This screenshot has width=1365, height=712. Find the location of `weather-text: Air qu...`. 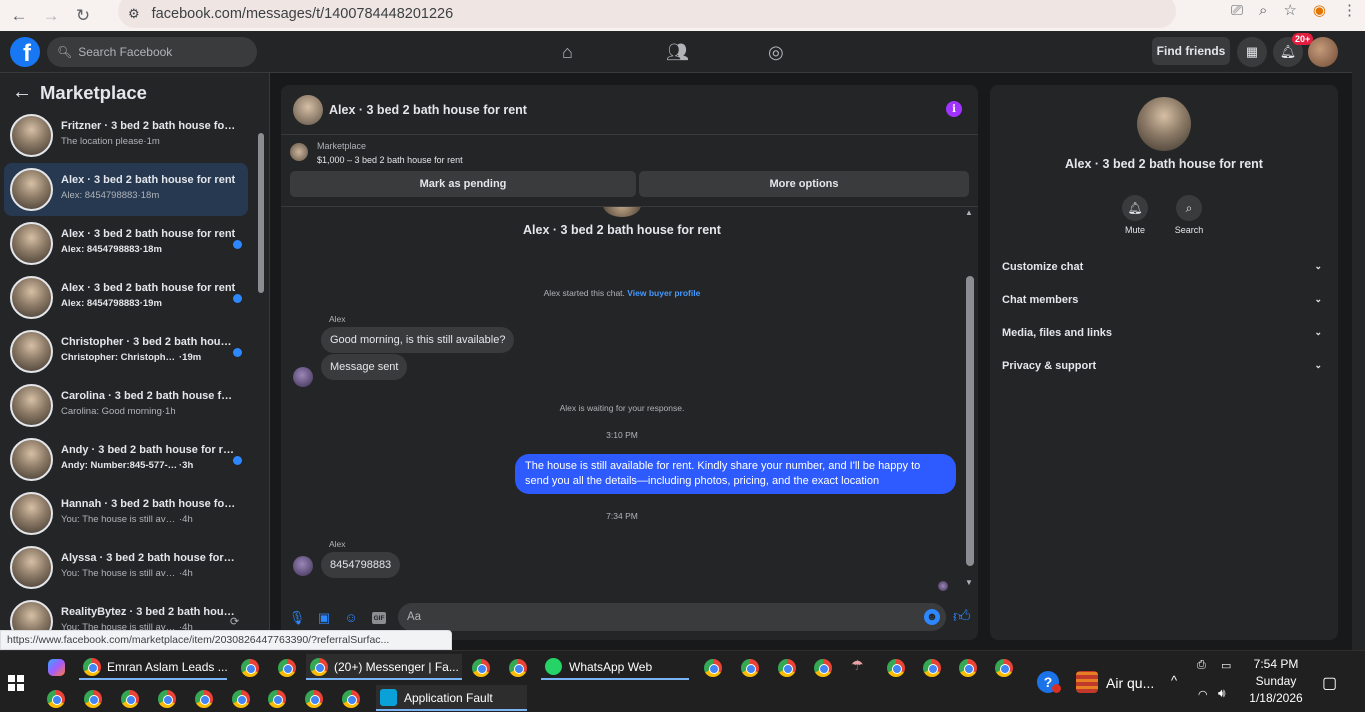

weather-text: Air qu... is located at coordinates (1130, 683).